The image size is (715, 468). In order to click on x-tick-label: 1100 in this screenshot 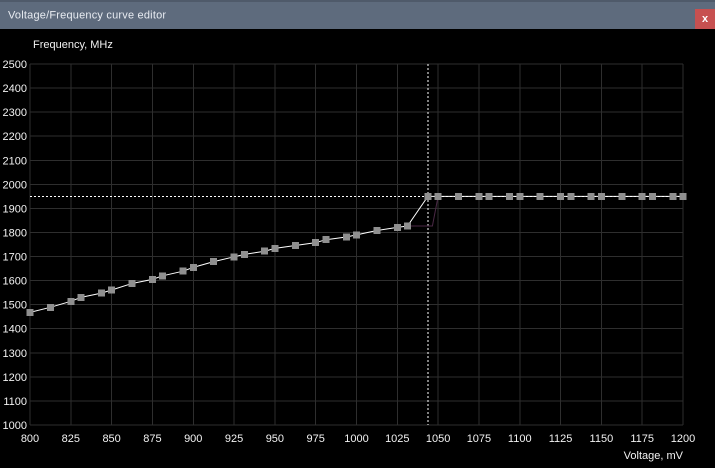, I will do `click(520, 439)`.